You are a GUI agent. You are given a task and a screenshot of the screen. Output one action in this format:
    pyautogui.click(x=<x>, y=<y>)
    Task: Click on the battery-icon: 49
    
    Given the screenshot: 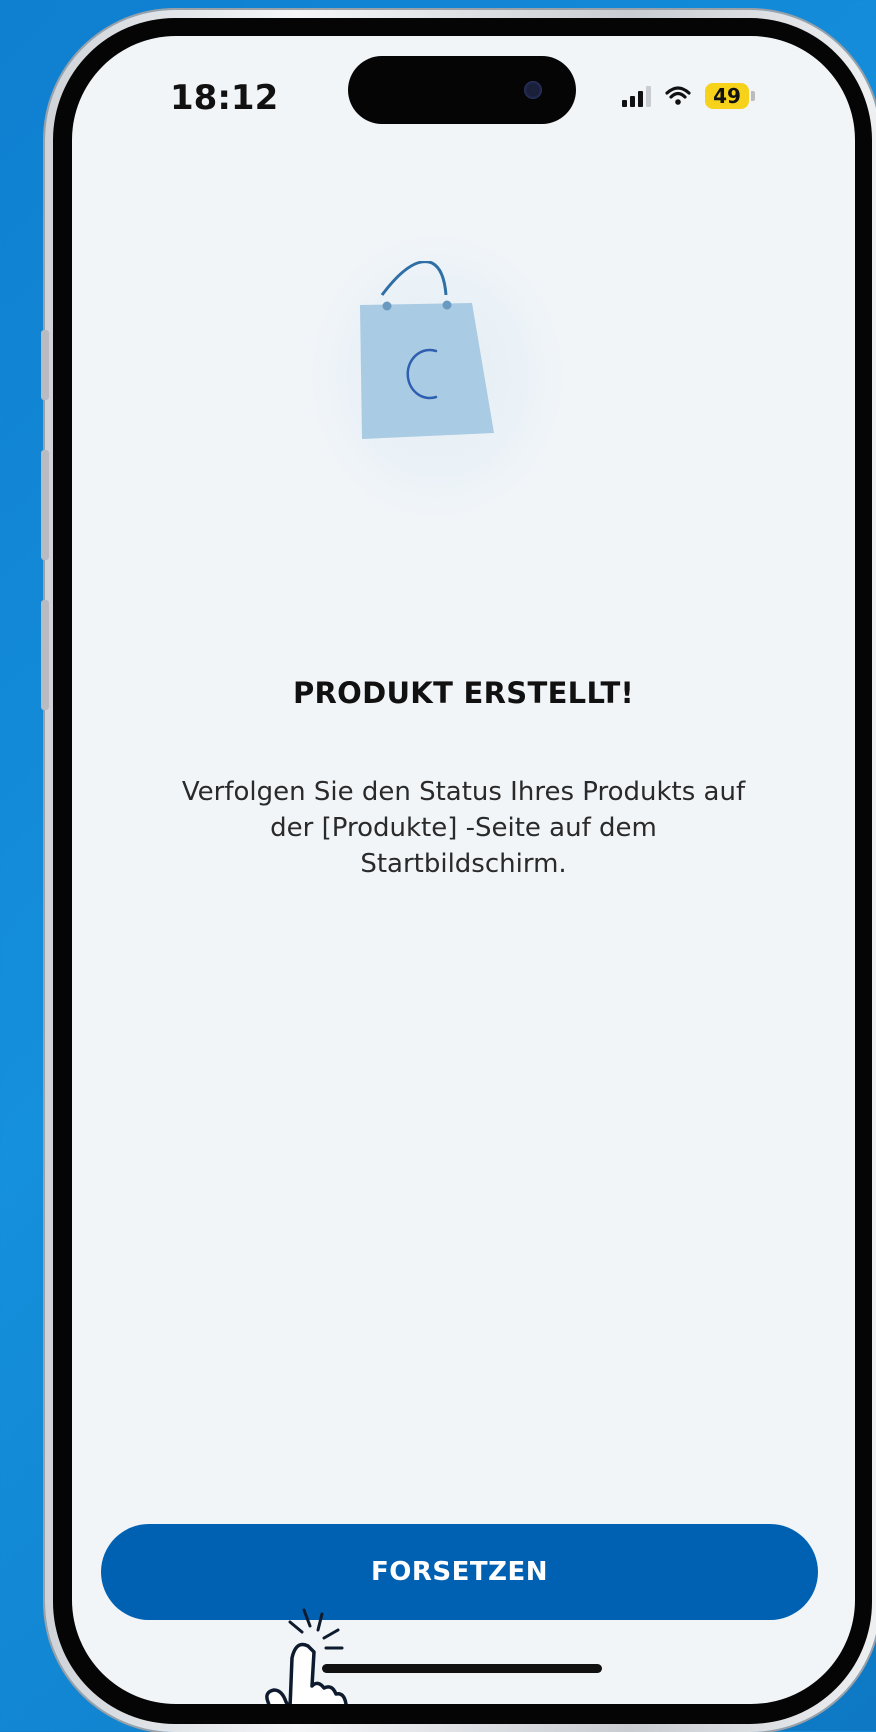 What is the action you would take?
    pyautogui.click(x=727, y=96)
    